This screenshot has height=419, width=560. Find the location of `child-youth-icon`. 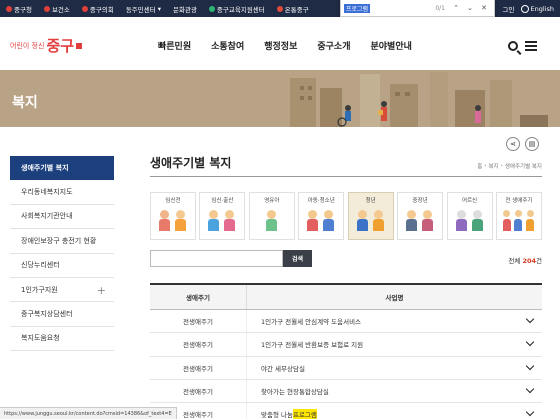

child-youth-icon is located at coordinates (321, 222).